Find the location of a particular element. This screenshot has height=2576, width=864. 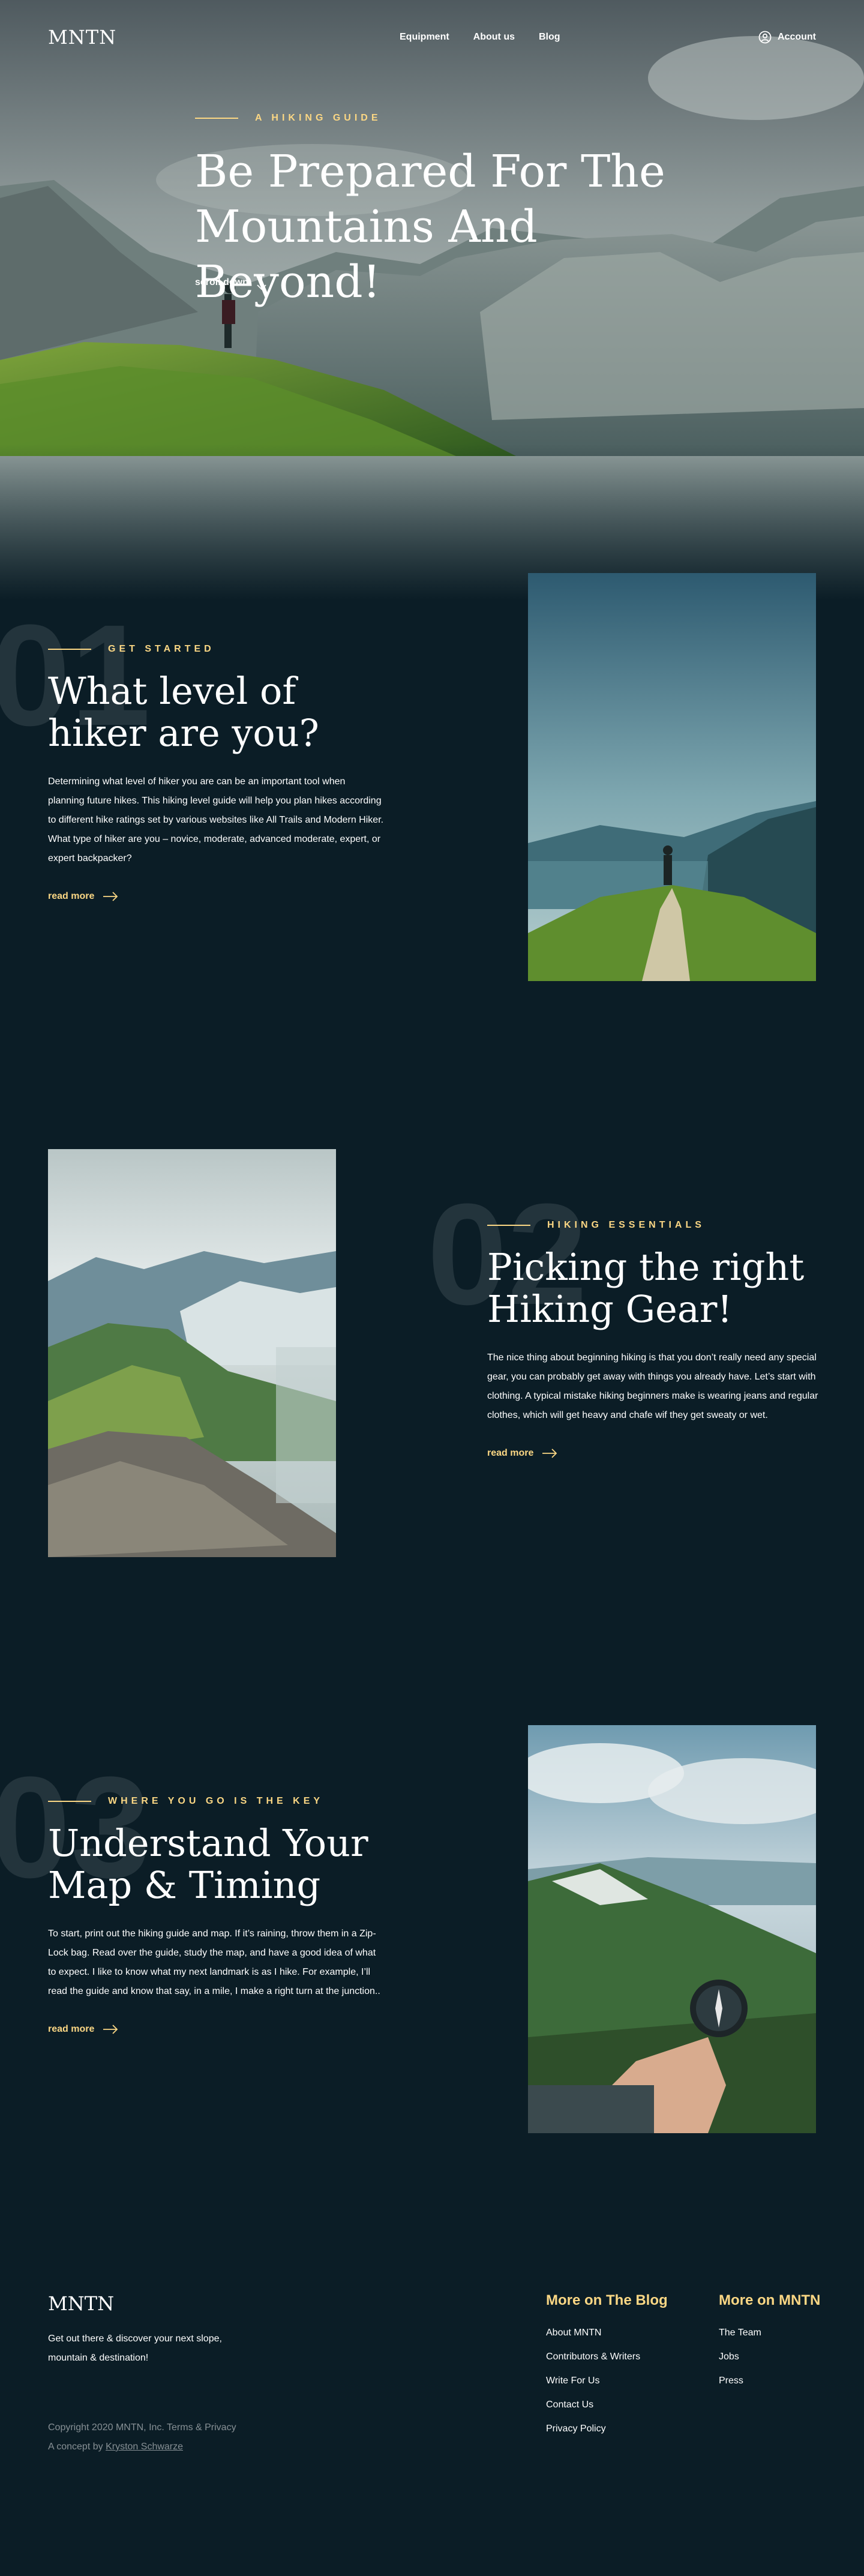

section-eyebrow-text: Hiking Essentials is located at coordinates (626, 1225).